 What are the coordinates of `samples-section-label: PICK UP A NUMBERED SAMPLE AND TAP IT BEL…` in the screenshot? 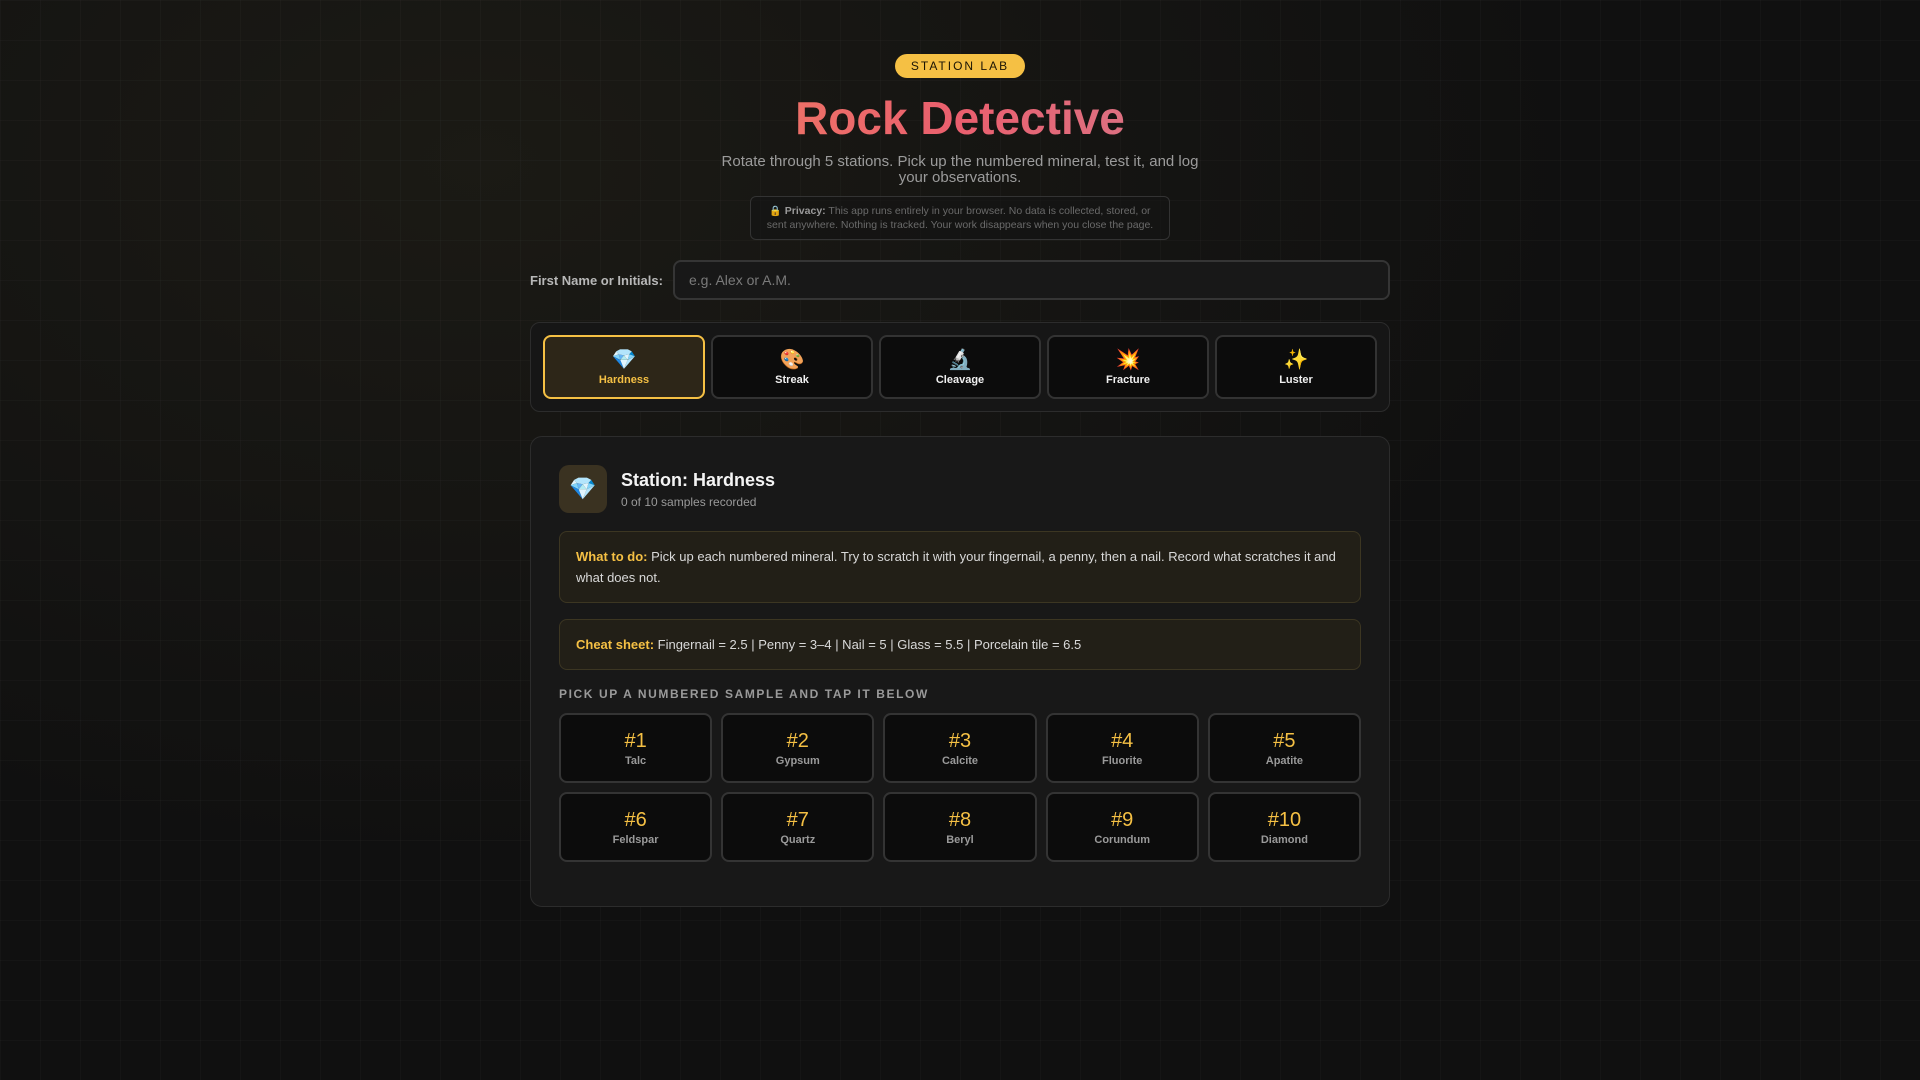 It's located at (744, 694).